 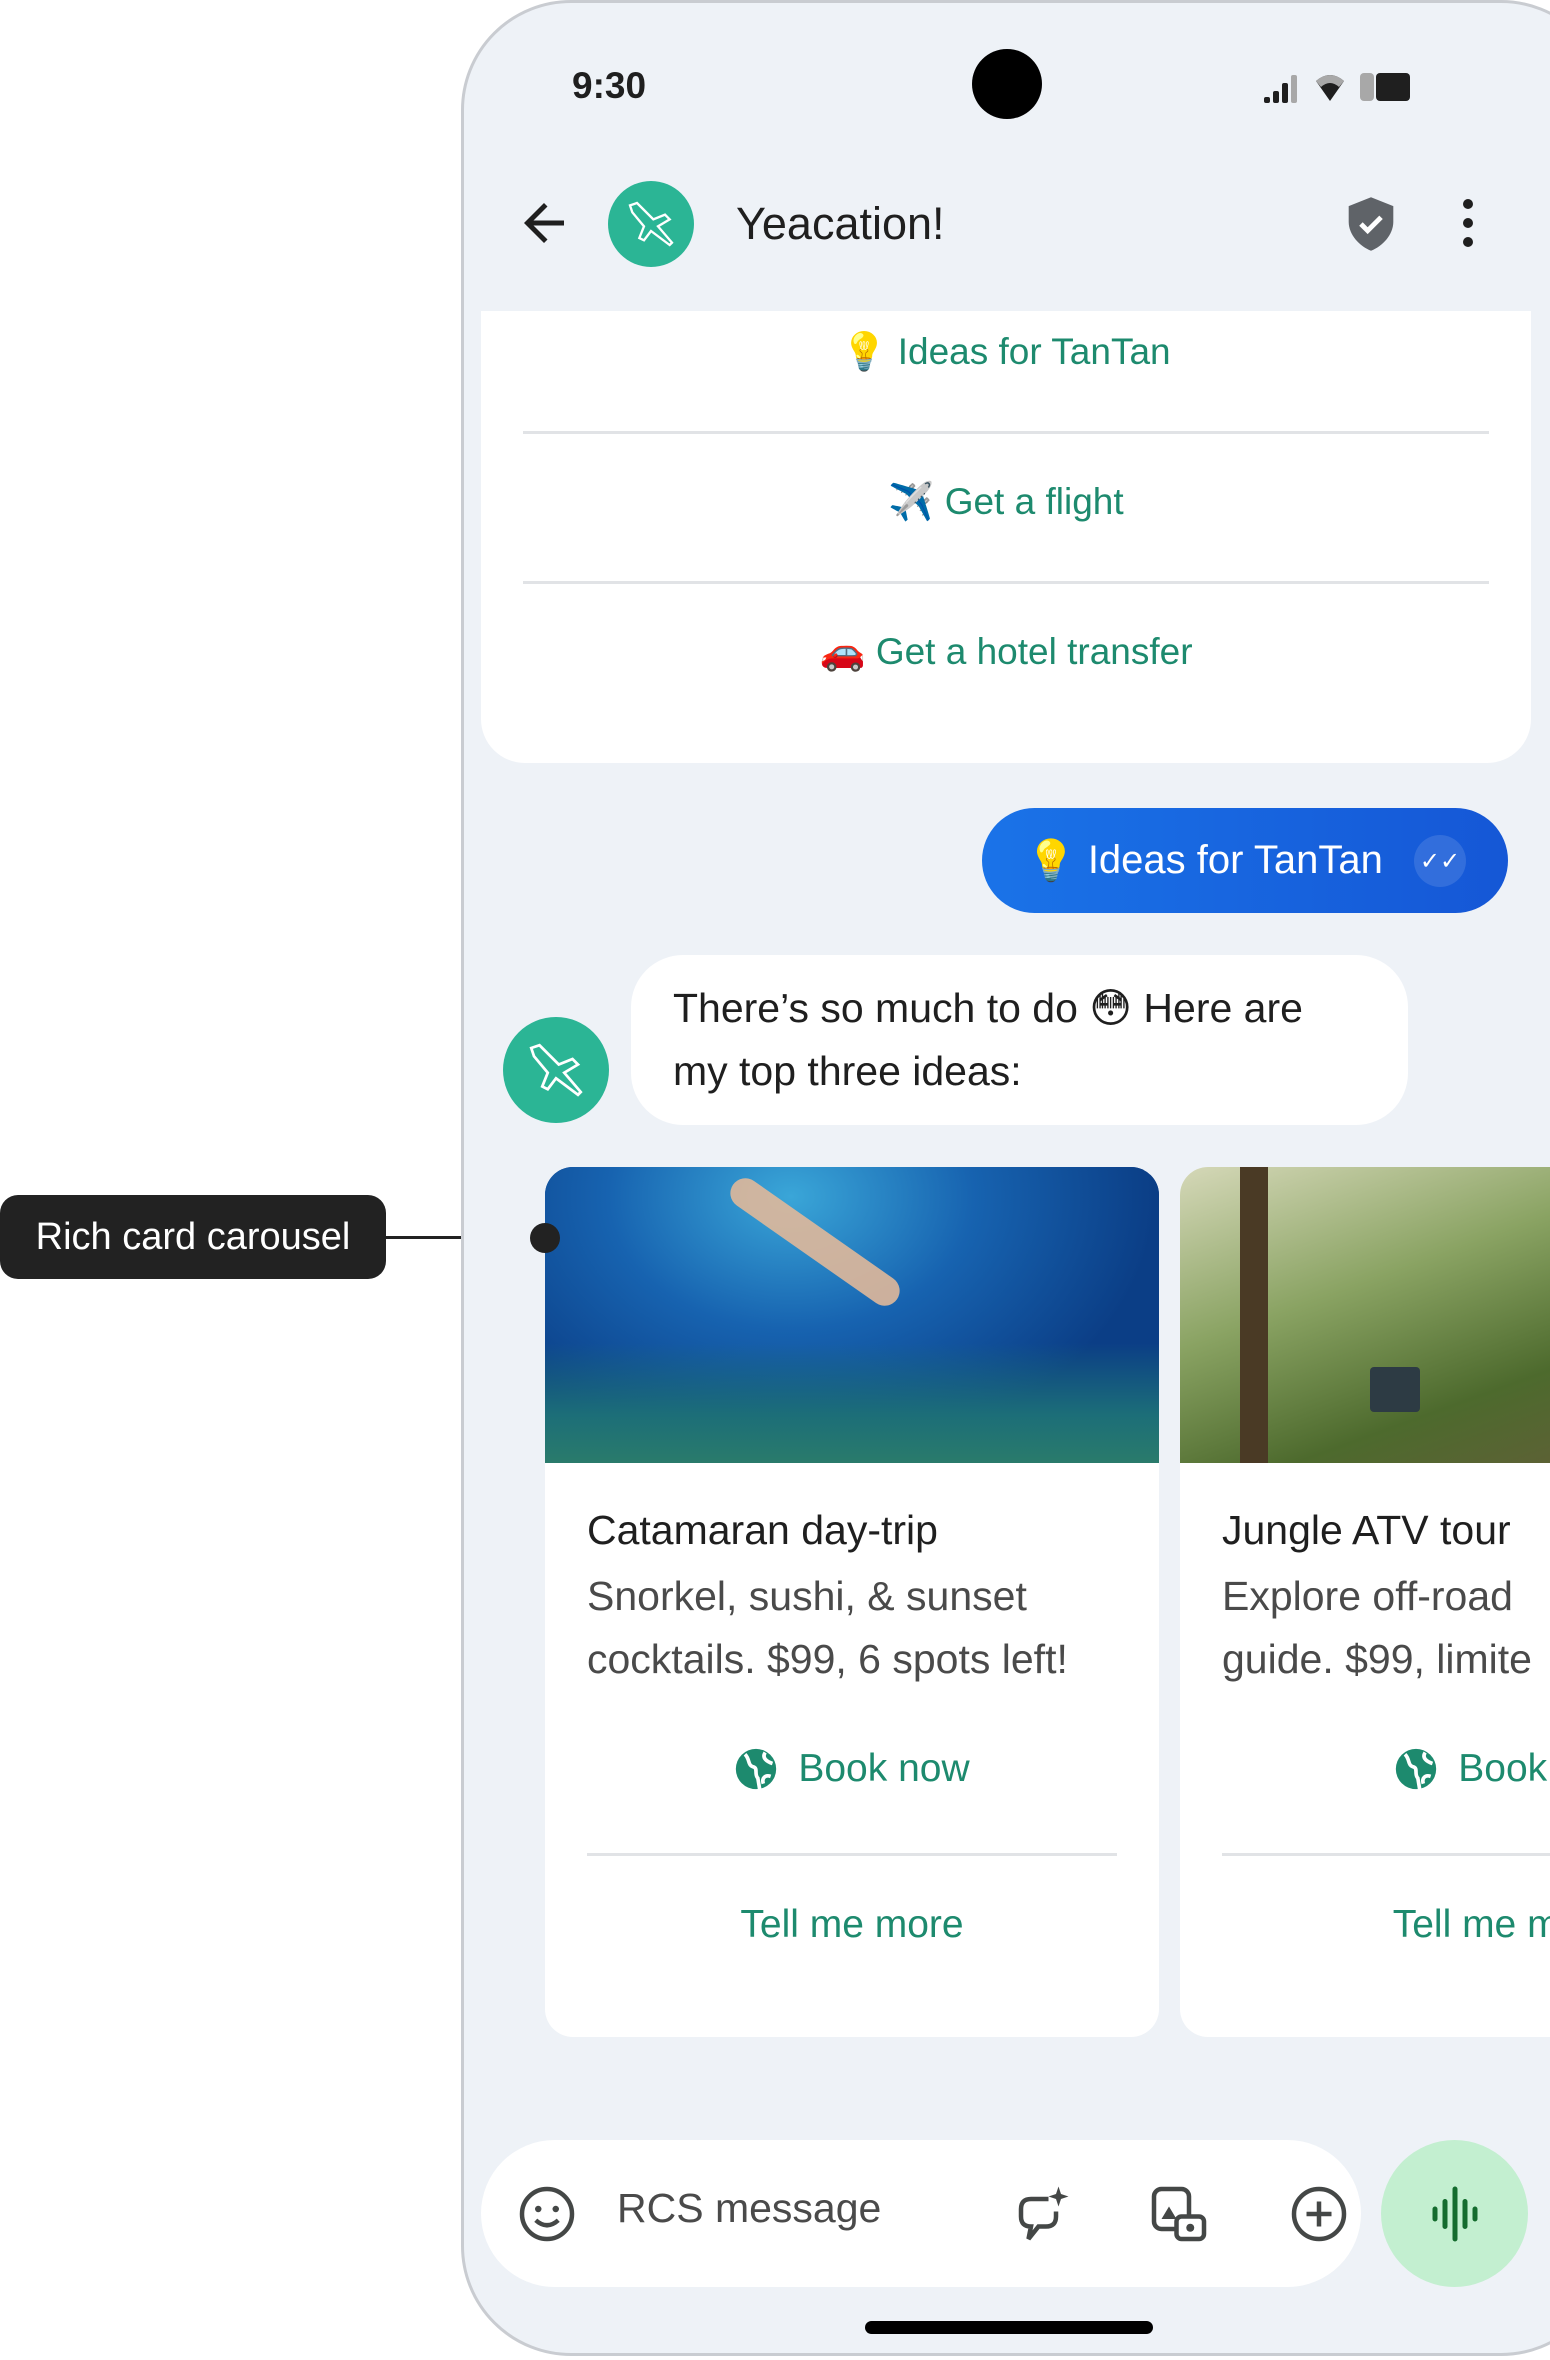 I want to click on status-icons, so click(x=1338, y=87).